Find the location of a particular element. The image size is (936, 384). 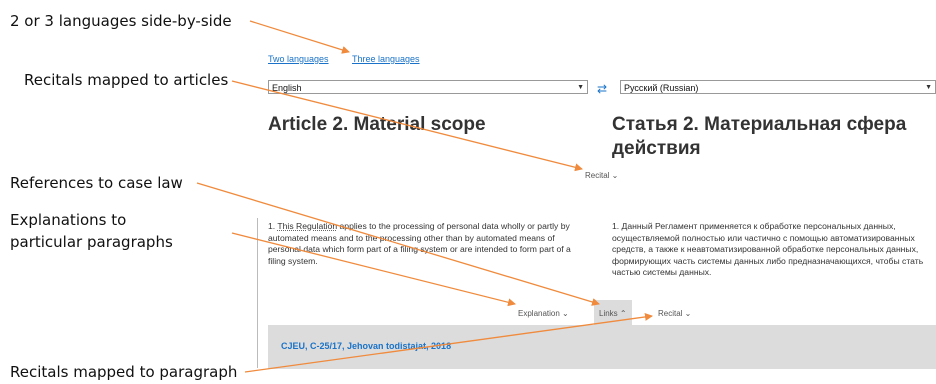

left-language-select: English ▼ is located at coordinates (428, 87).